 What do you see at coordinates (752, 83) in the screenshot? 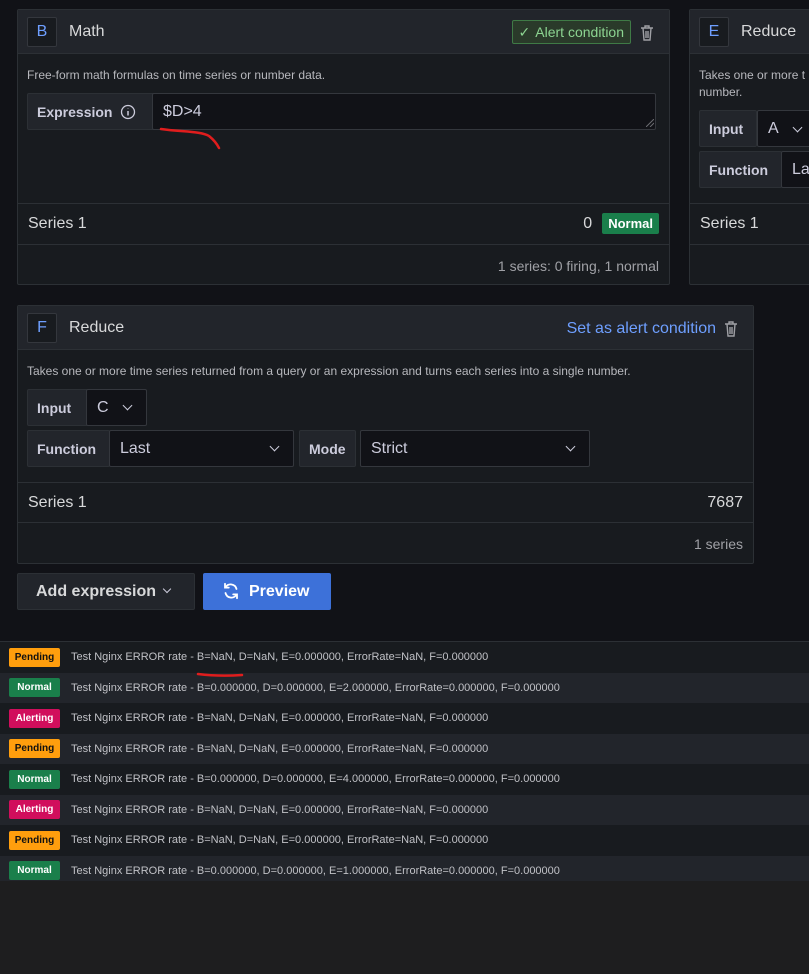
I see `card-description: Takes one or more t number.` at bounding box center [752, 83].